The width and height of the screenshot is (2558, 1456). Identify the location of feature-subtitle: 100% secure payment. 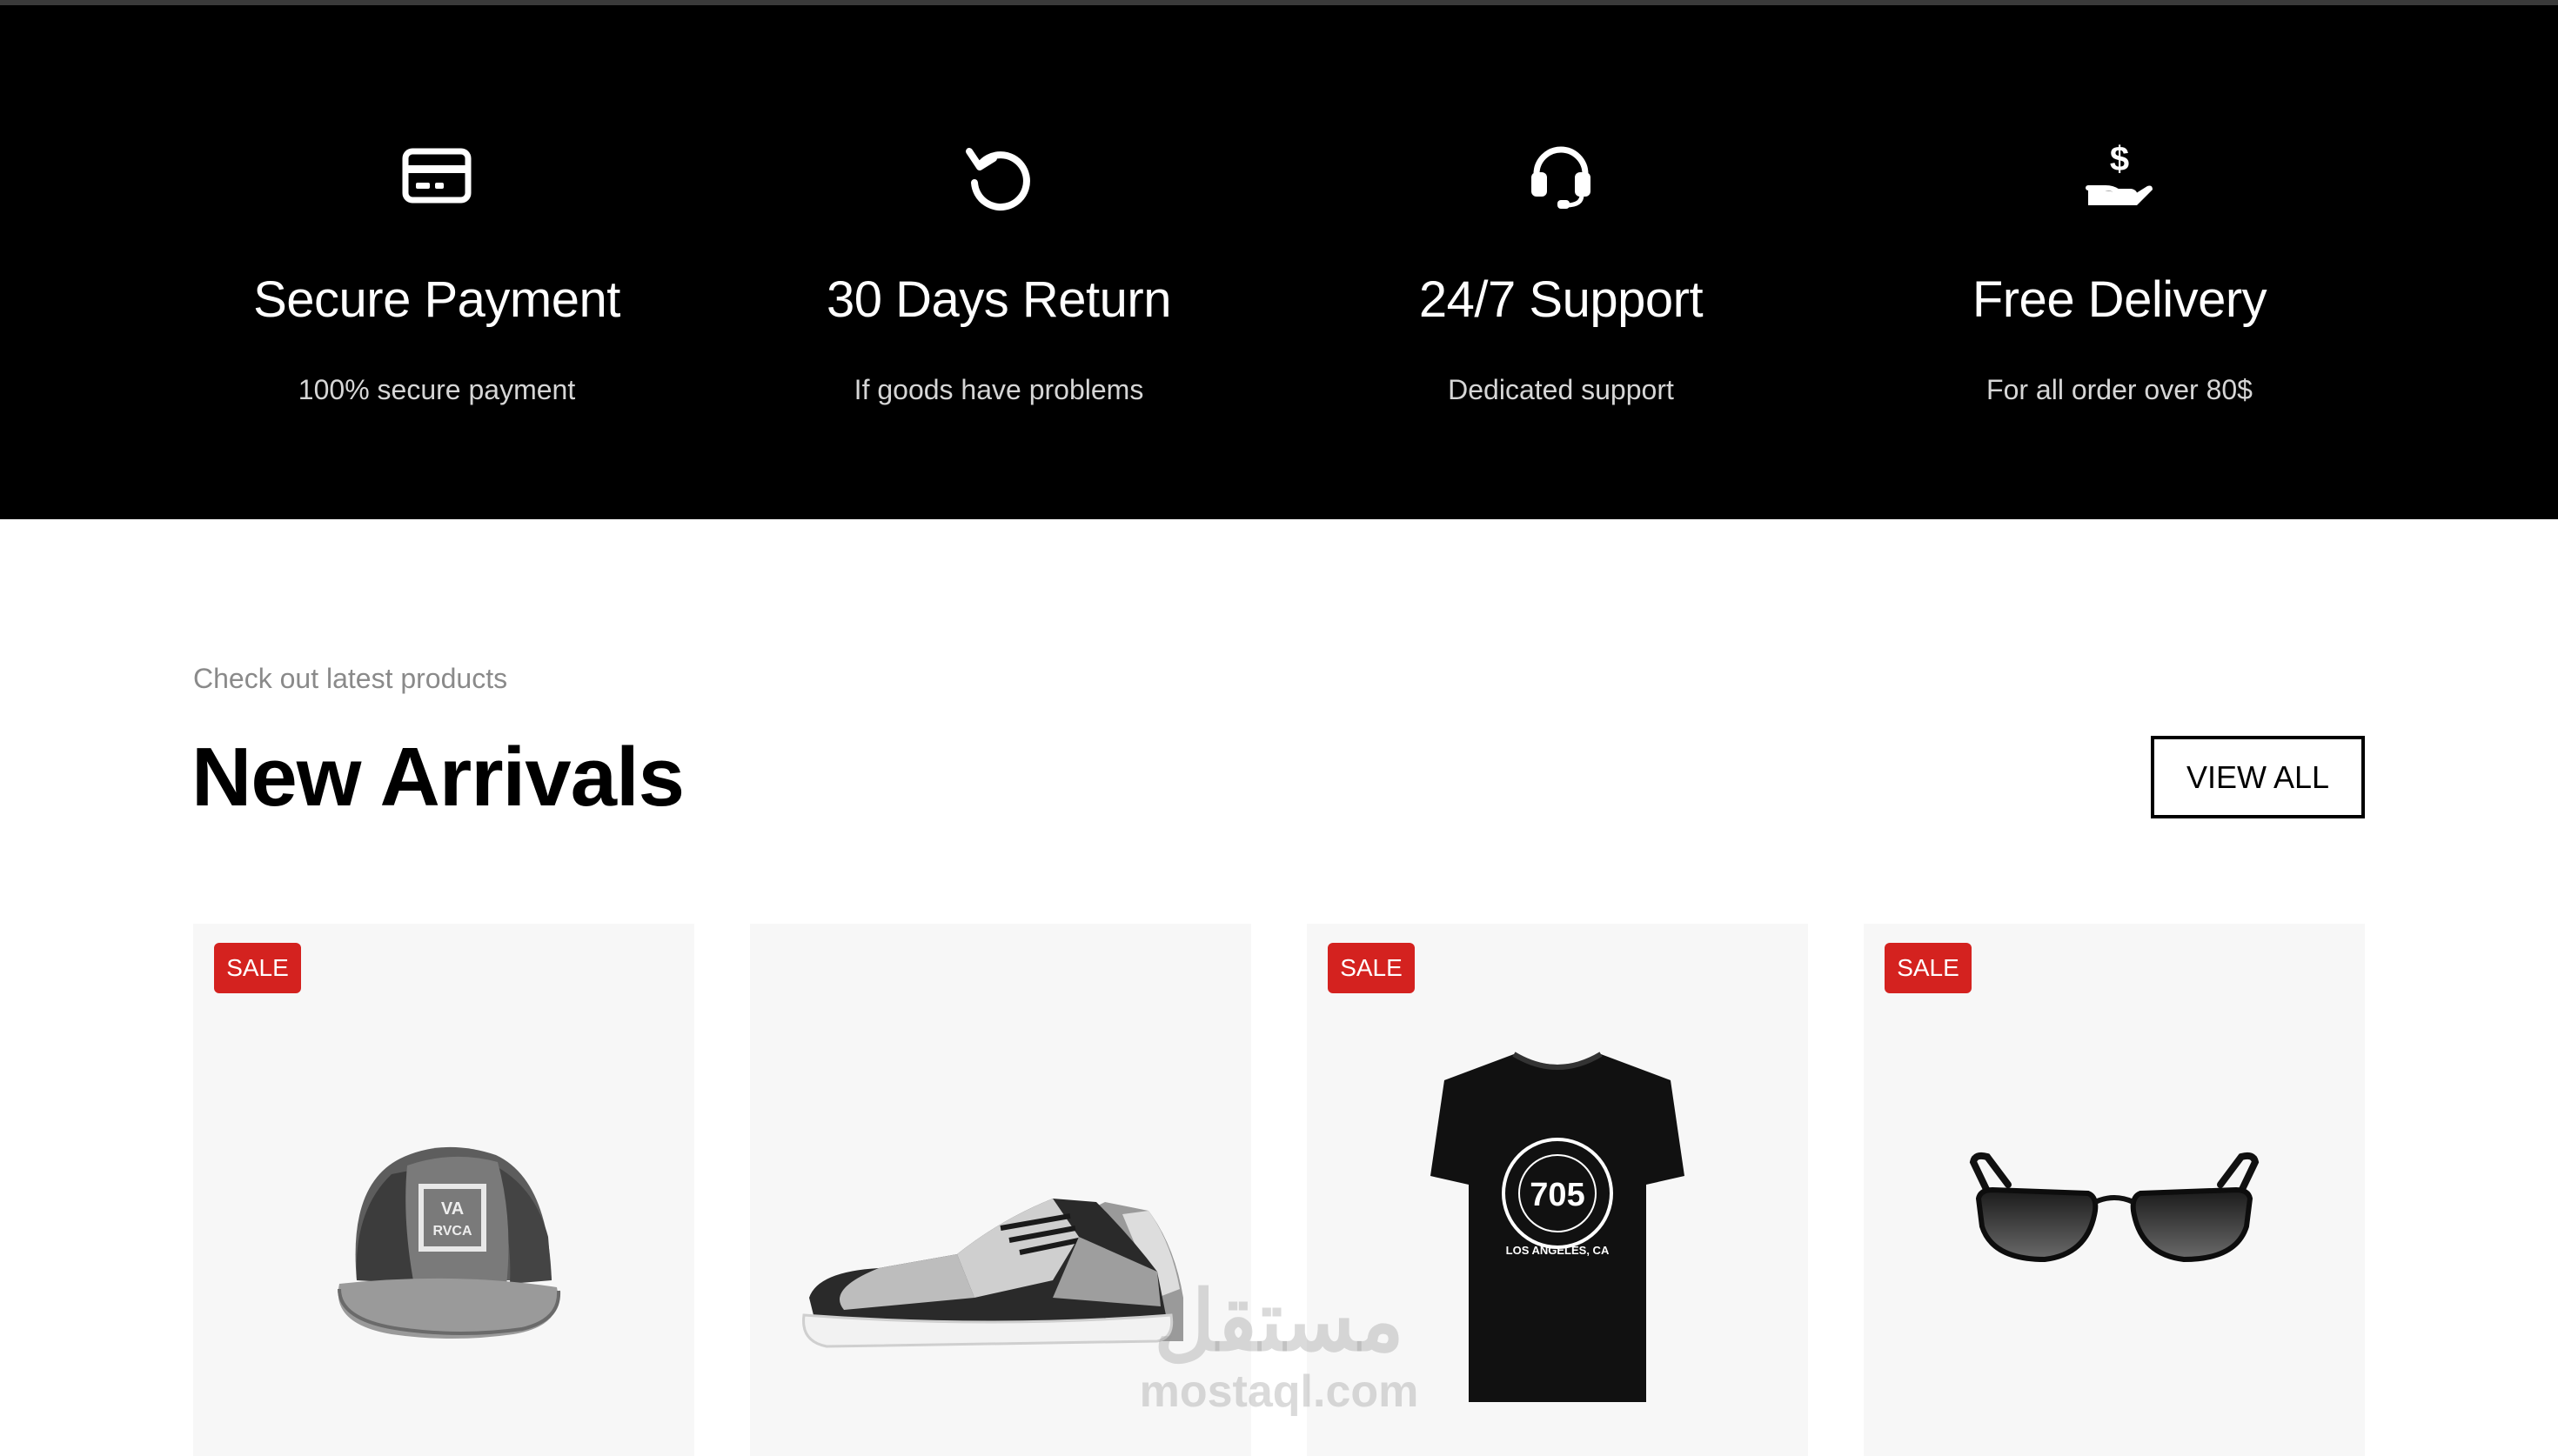
(437, 389).